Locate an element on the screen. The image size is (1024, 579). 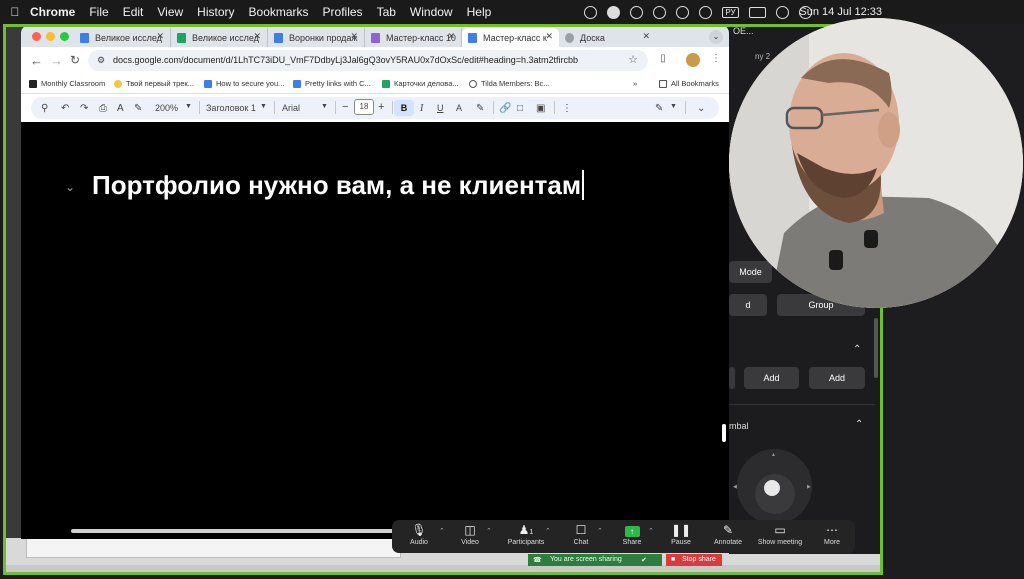
participants-label: Participants is located at coordinates (526, 542).